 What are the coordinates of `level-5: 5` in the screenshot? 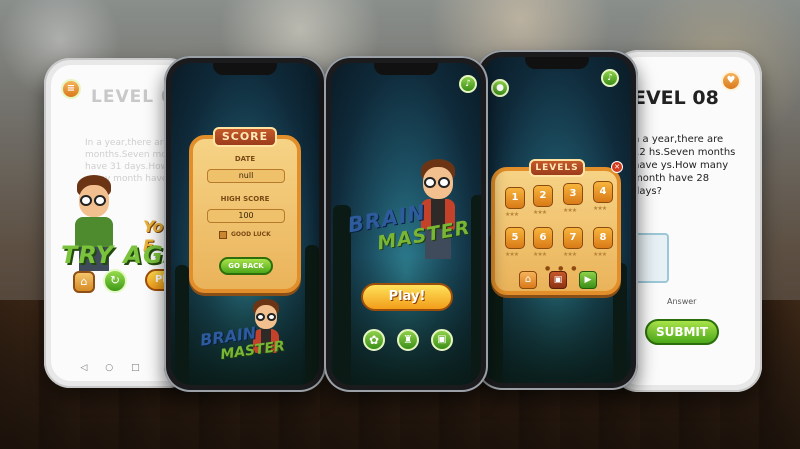 It's located at (515, 238).